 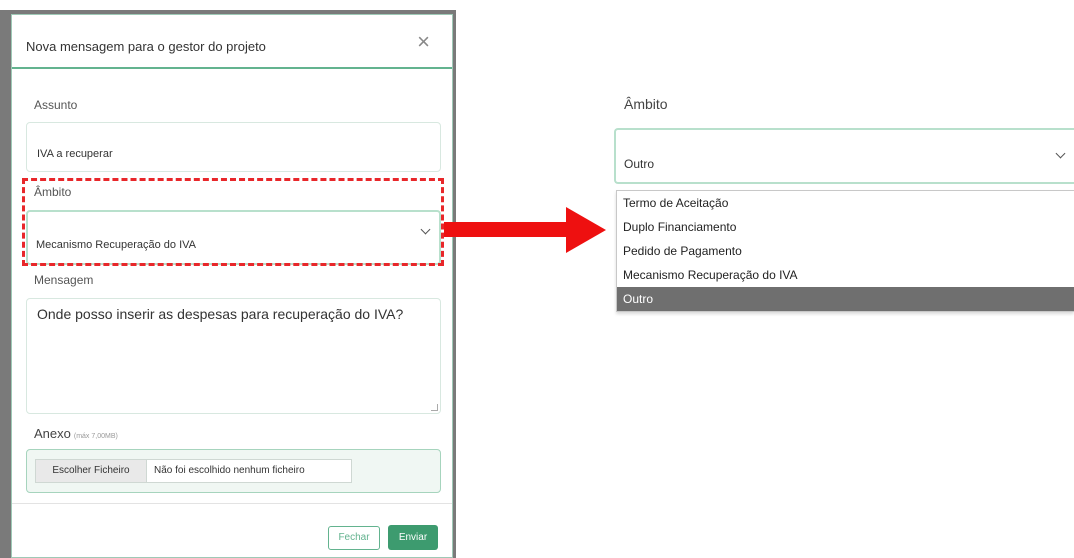 What do you see at coordinates (91, 471) in the screenshot?
I see `choose-file-button: Escolher Ficheiro` at bounding box center [91, 471].